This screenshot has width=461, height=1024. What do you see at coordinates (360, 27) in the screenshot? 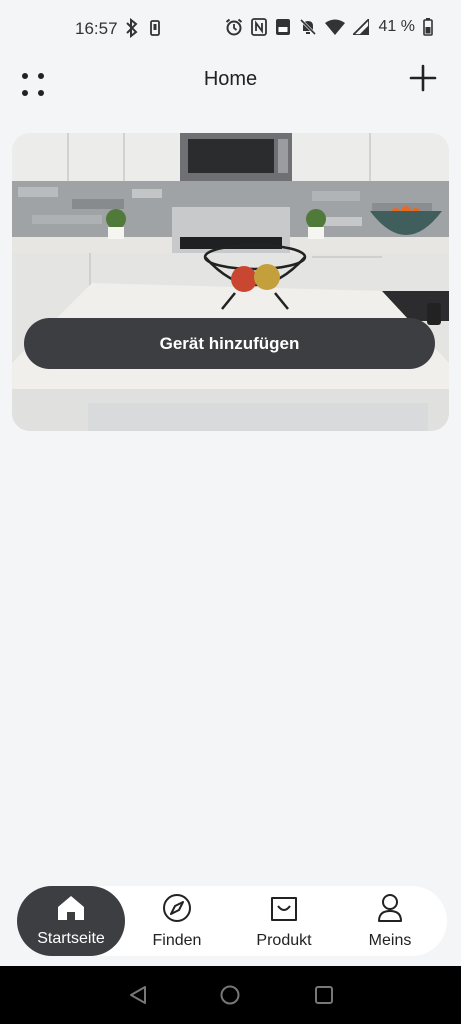
I see `signal-icon` at bounding box center [360, 27].